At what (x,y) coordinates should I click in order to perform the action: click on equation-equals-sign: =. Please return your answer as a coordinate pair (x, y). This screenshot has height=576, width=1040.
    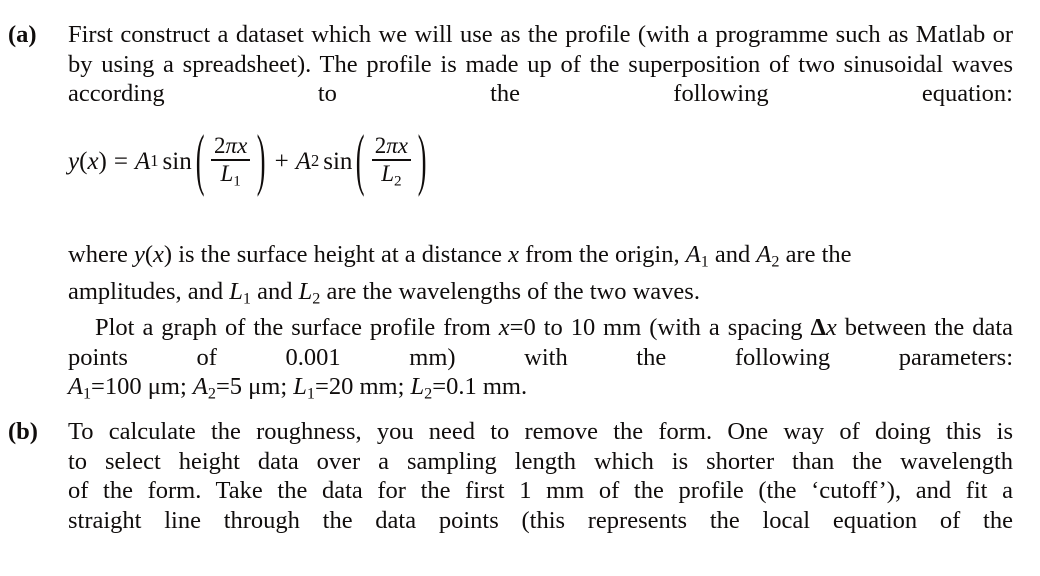
    Looking at the image, I should click on (120, 161).